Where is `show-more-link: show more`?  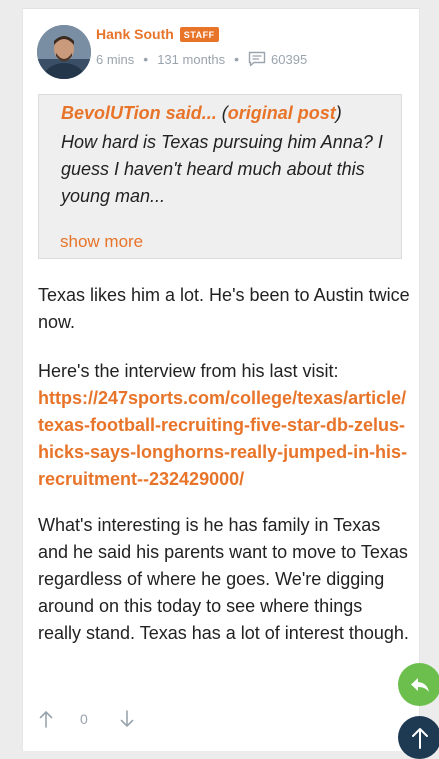
show-more-link: show more is located at coordinates (101, 242).